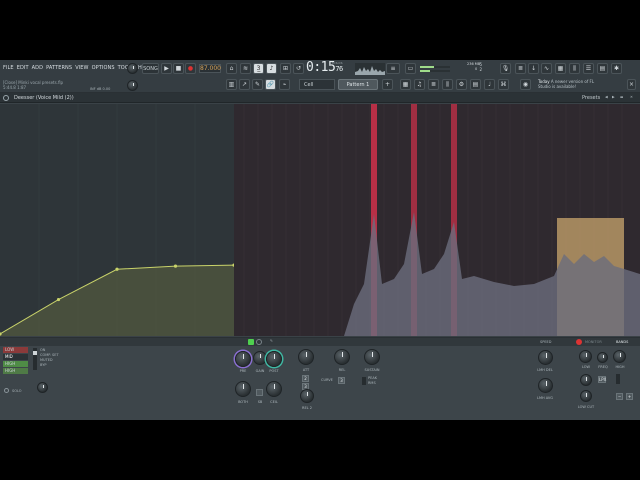  I want to click on step-edit-icon: ♪, so click(271, 68).